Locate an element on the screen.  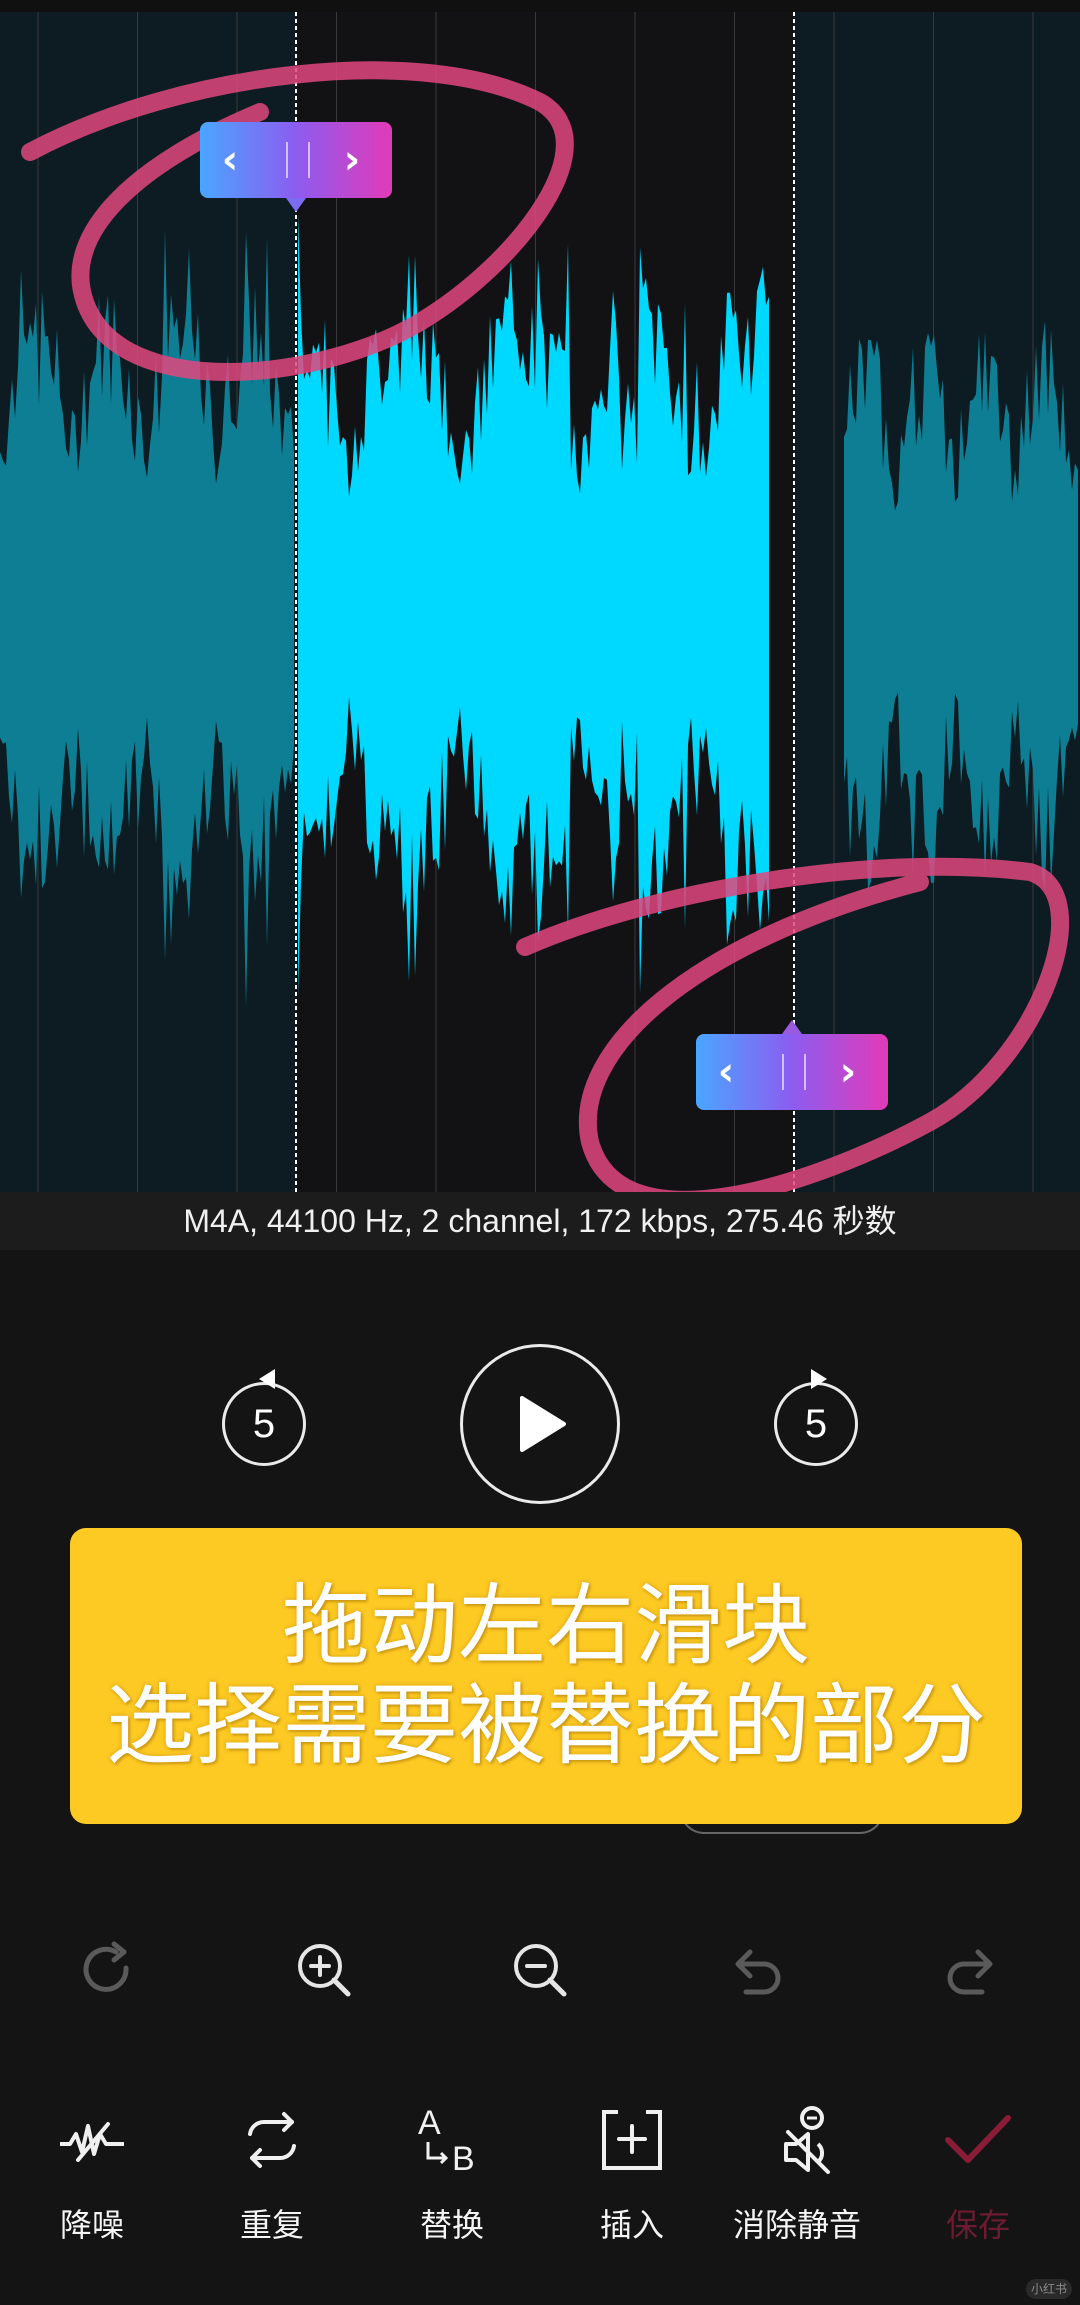
insert-label: 插入 is located at coordinates (631, 2225).